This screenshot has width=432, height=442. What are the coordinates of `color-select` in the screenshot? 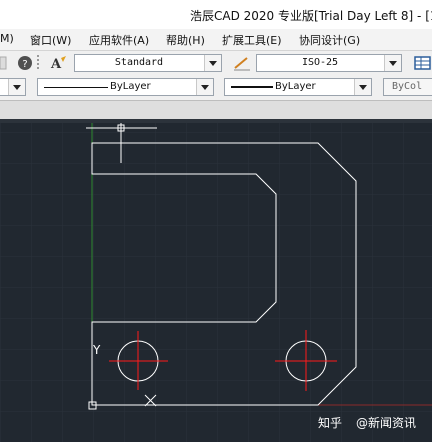 It's located at (13, 87).